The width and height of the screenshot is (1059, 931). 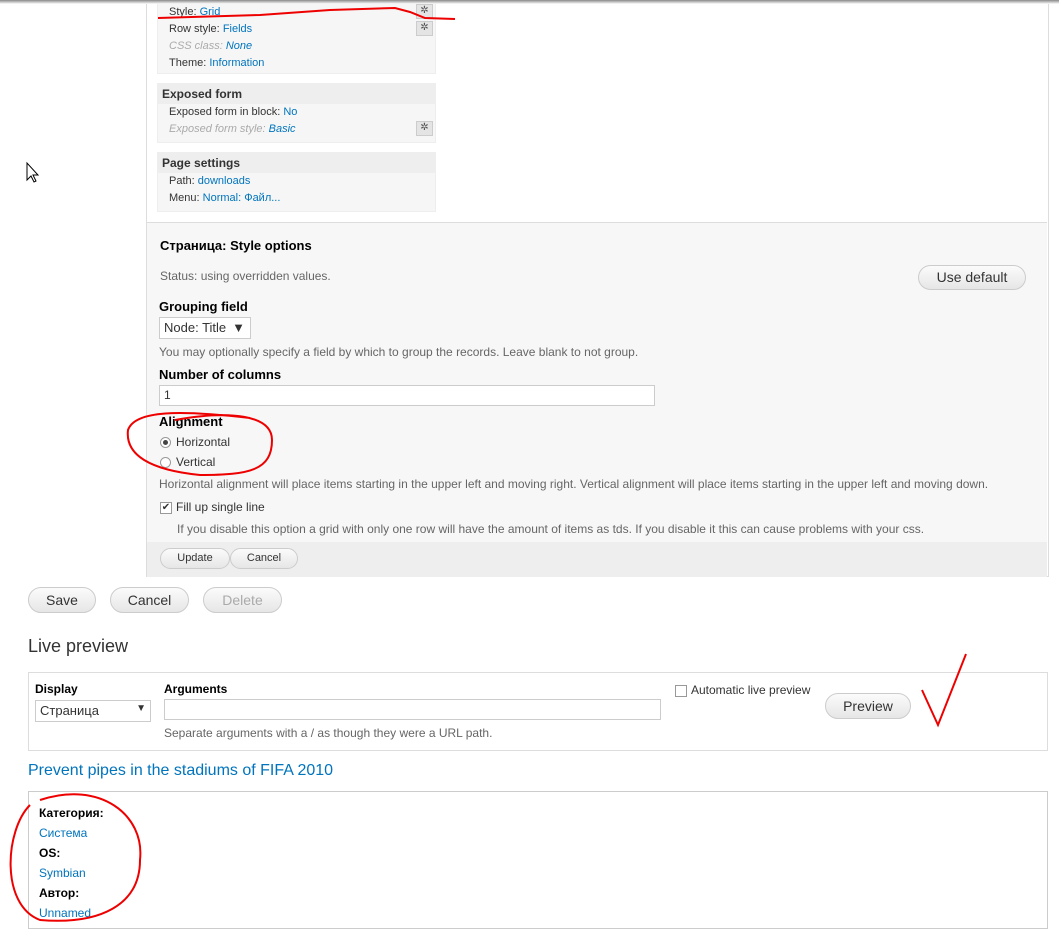 I want to click on css-class-label: CSS class:, so click(x=196, y=46).